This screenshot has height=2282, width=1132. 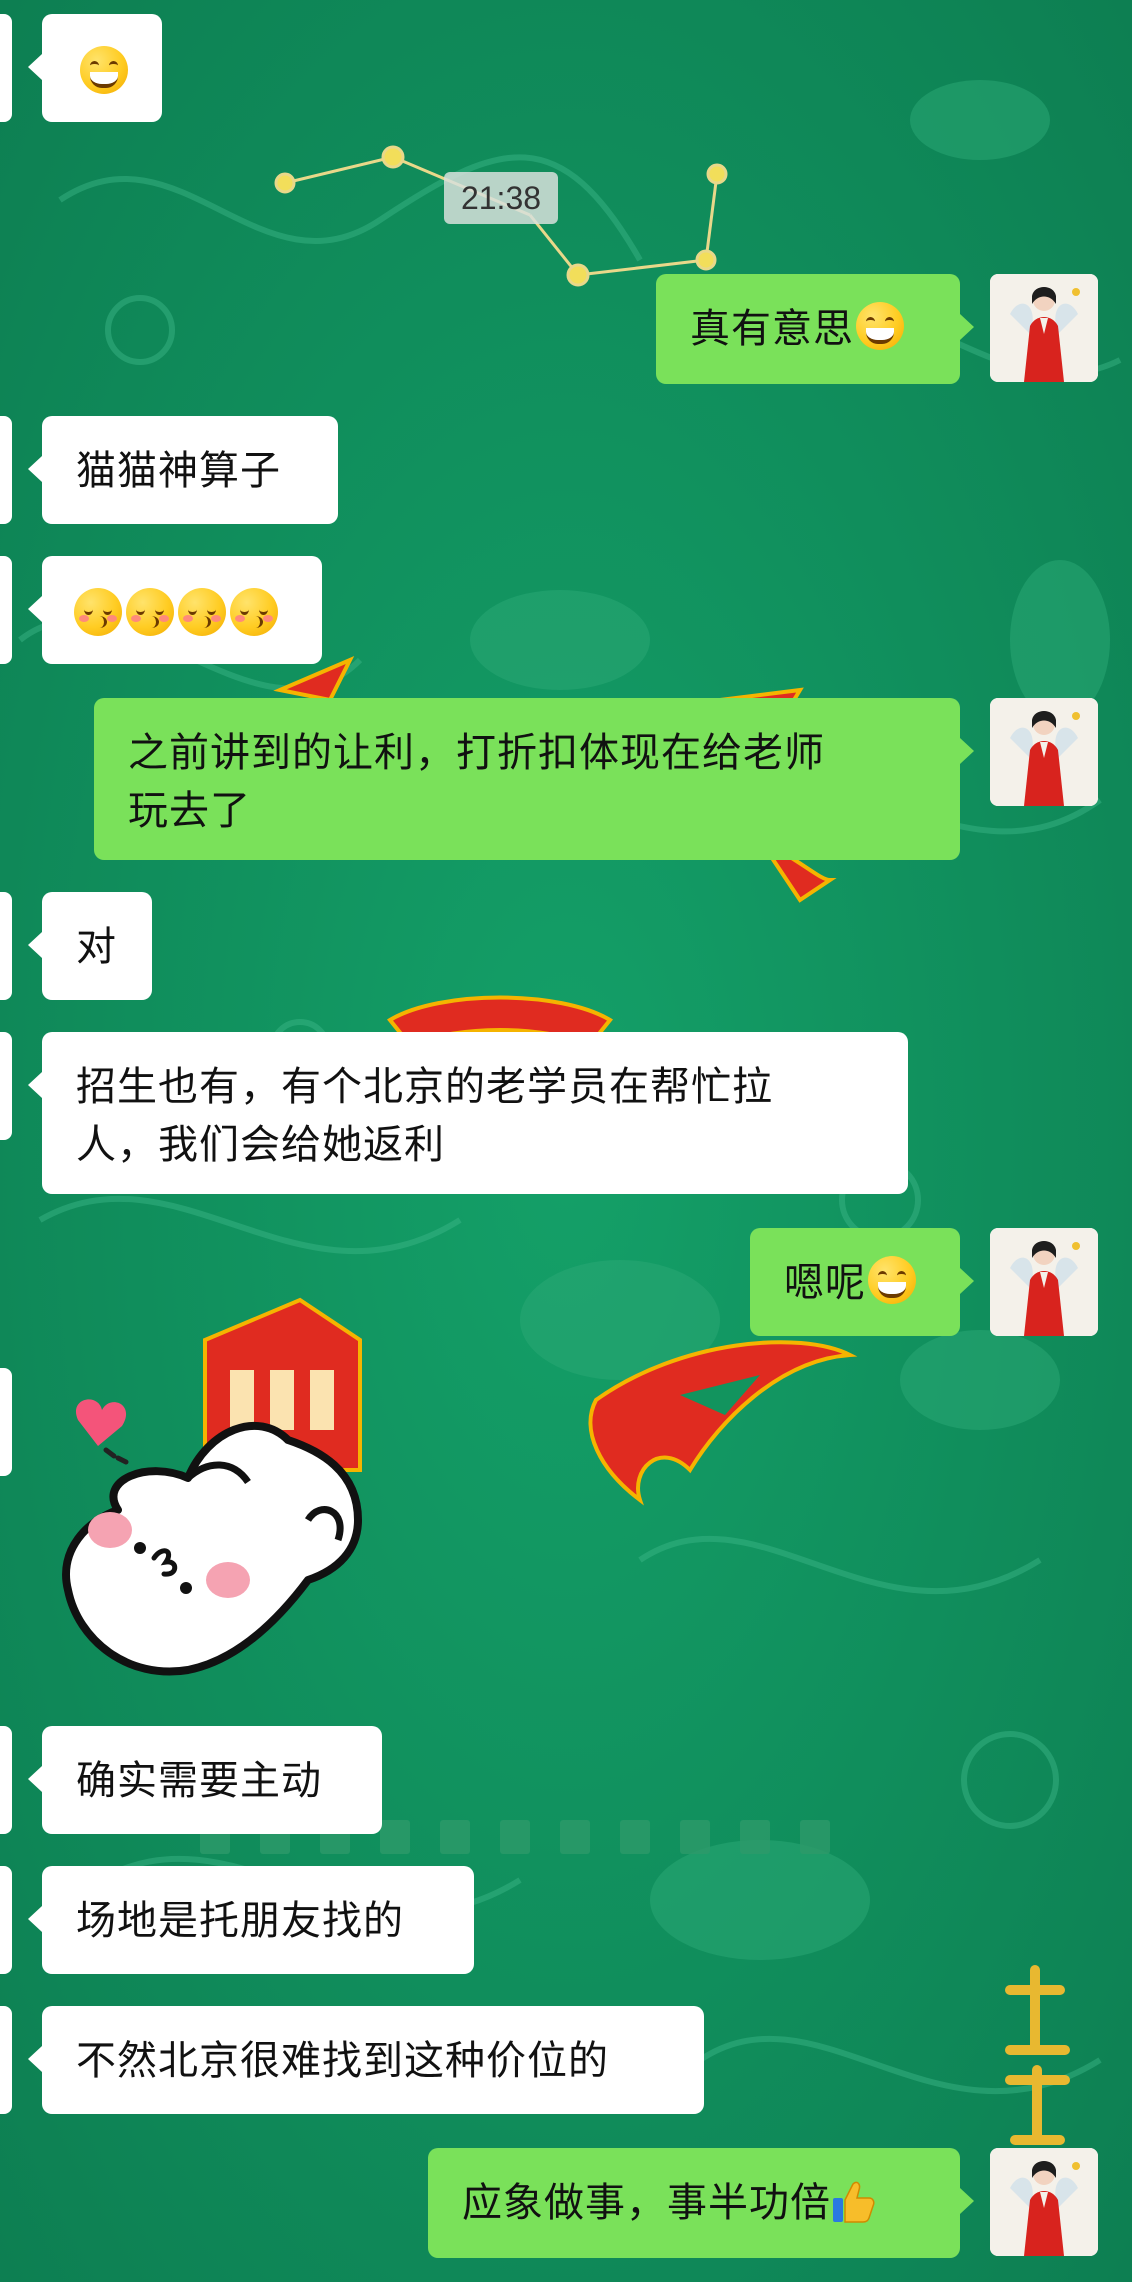 What do you see at coordinates (178, 471) in the screenshot?
I see `message-text: 猫猫神算子` at bounding box center [178, 471].